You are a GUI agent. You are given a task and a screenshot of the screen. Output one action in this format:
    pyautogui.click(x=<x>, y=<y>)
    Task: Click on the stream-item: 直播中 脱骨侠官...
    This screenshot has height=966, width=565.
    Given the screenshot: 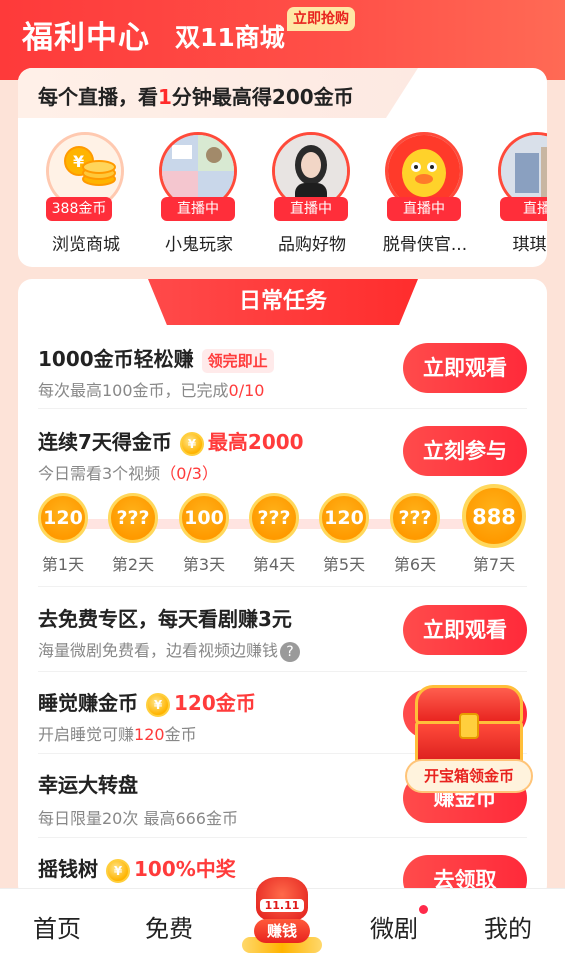 What is the action you would take?
    pyautogui.click(x=425, y=195)
    